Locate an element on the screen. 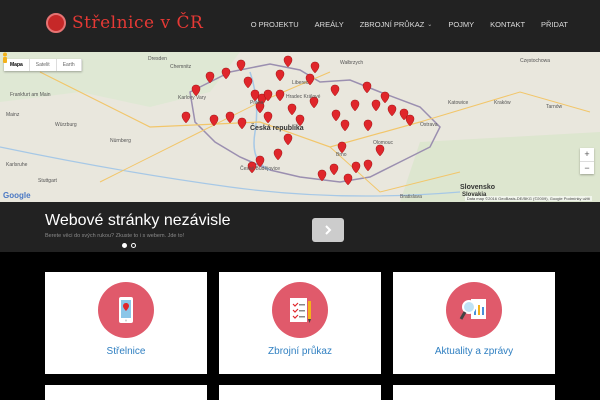 The width and height of the screenshot is (600, 400). phone-map-icon is located at coordinates (126, 310).